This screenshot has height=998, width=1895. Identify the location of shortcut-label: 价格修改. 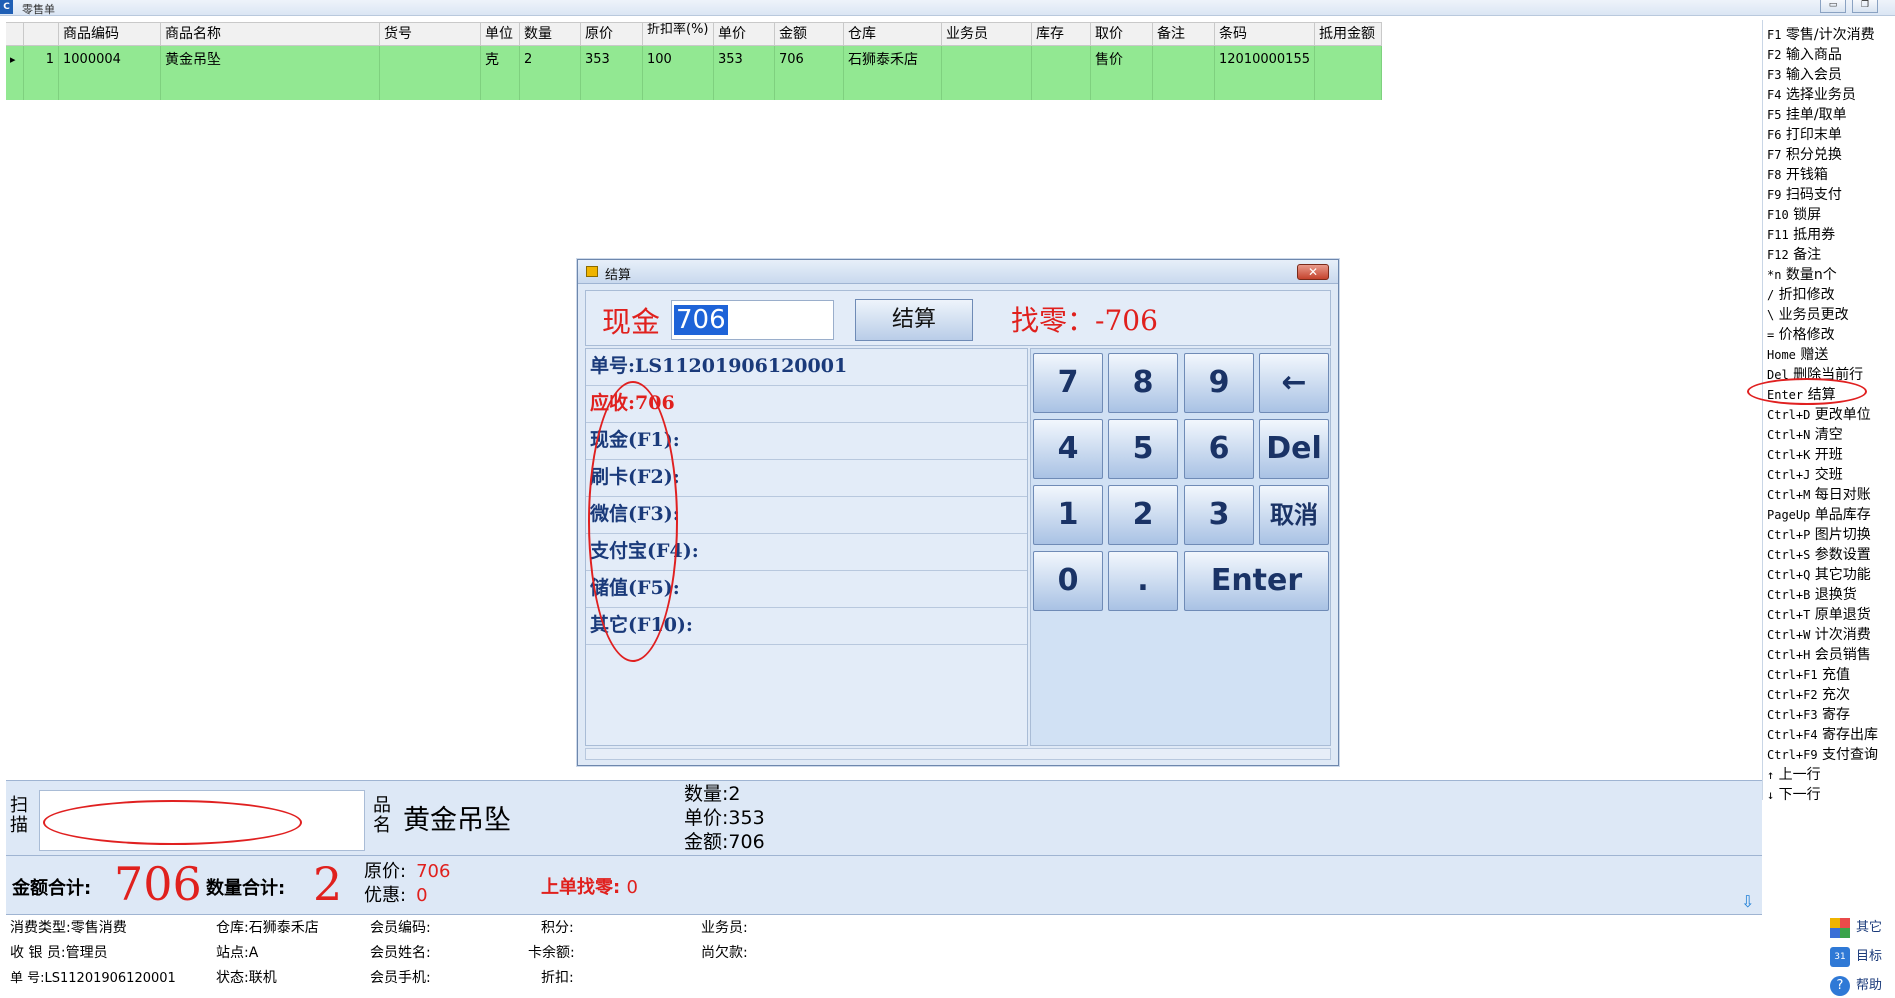
(1804, 335).